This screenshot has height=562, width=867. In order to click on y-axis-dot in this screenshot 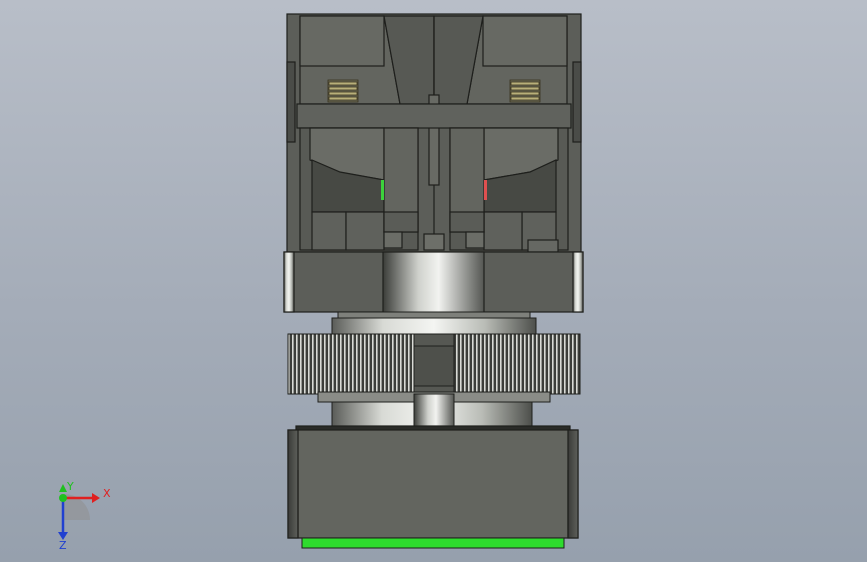, I will do `click(63, 498)`.